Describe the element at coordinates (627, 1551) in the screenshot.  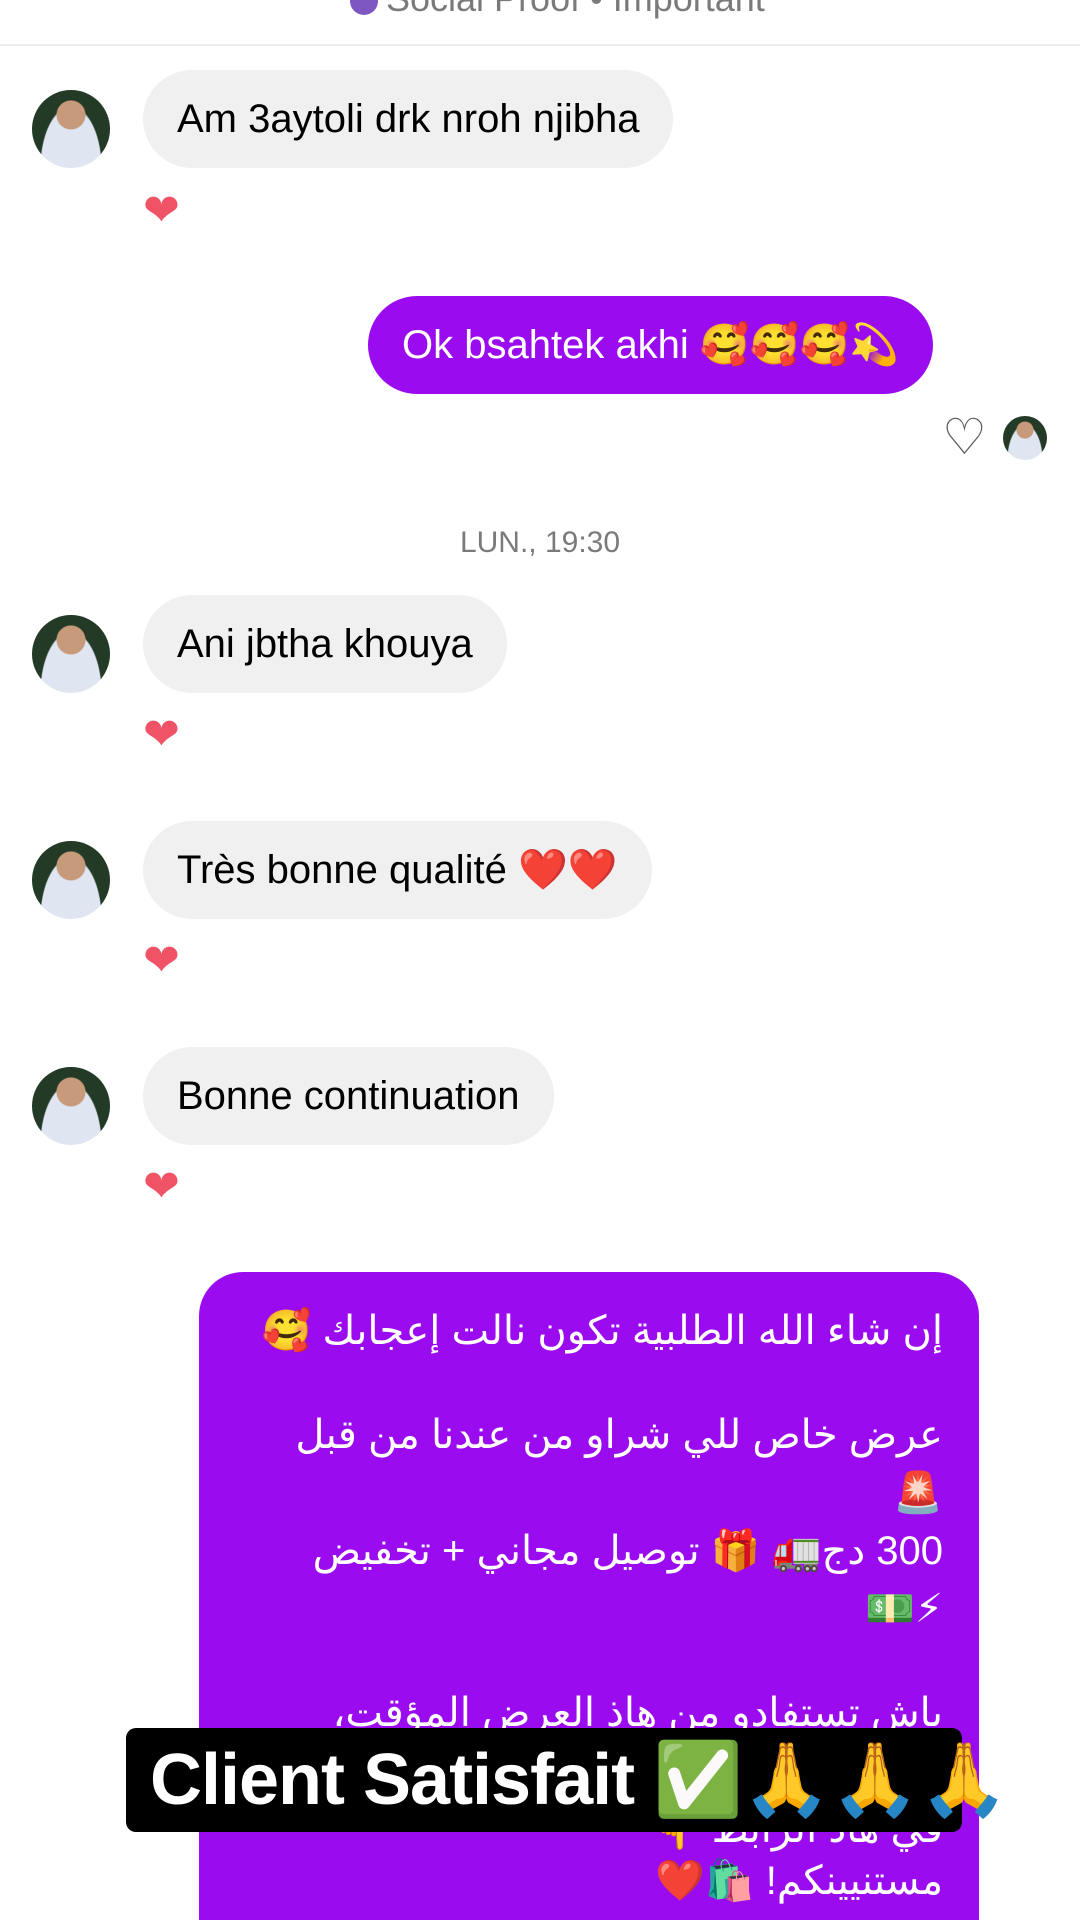
I see `offer-line: 300 دج🚛 🎁 توصيل مجاني + تخفيض` at that location.